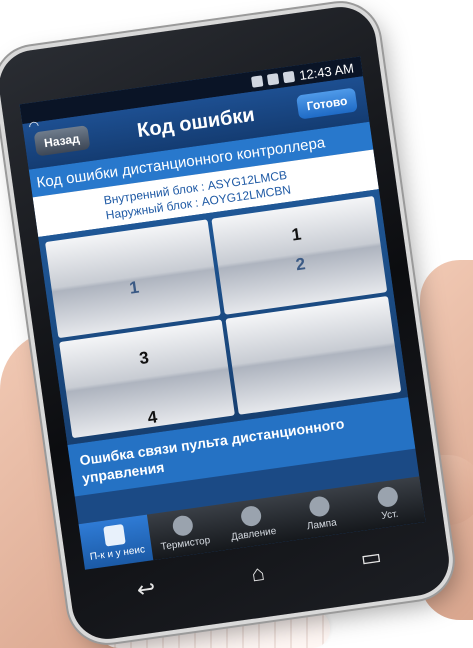 The width and height of the screenshot is (473, 648). I want to click on error-tile-3-top: 3, so click(144, 358).